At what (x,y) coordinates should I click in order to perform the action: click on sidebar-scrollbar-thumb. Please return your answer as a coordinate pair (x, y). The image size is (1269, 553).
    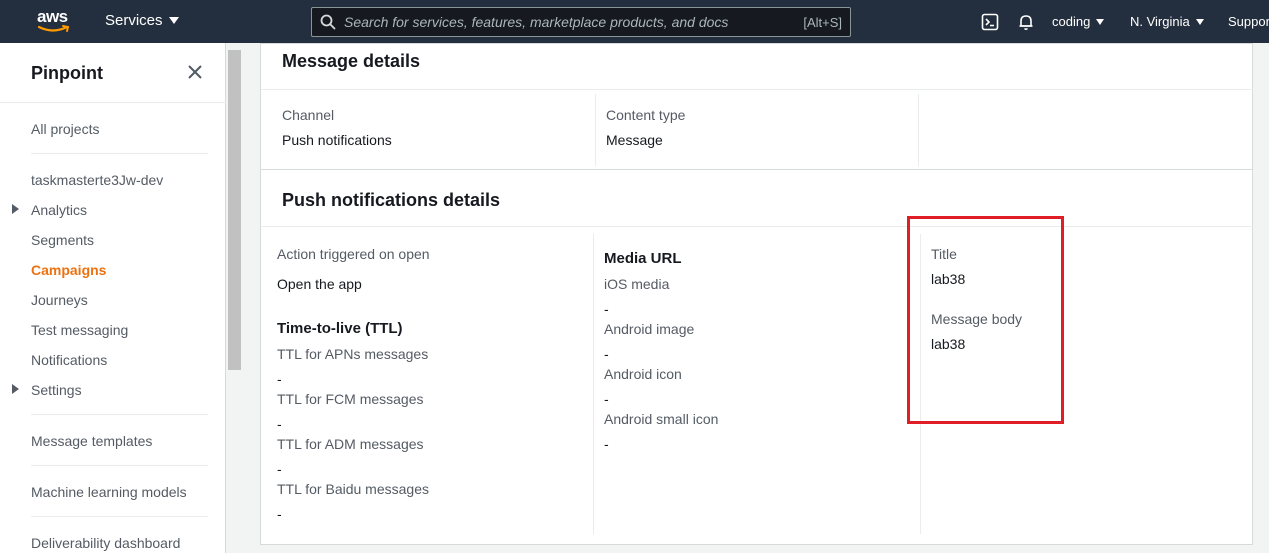
    Looking at the image, I should click on (234, 210).